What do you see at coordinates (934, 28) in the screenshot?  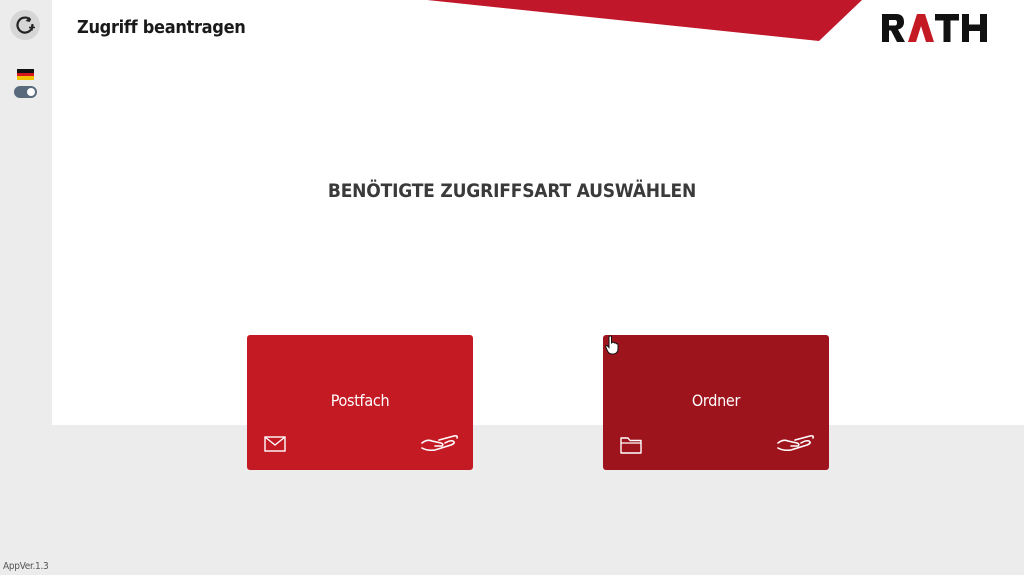 I see `rath-logo` at bounding box center [934, 28].